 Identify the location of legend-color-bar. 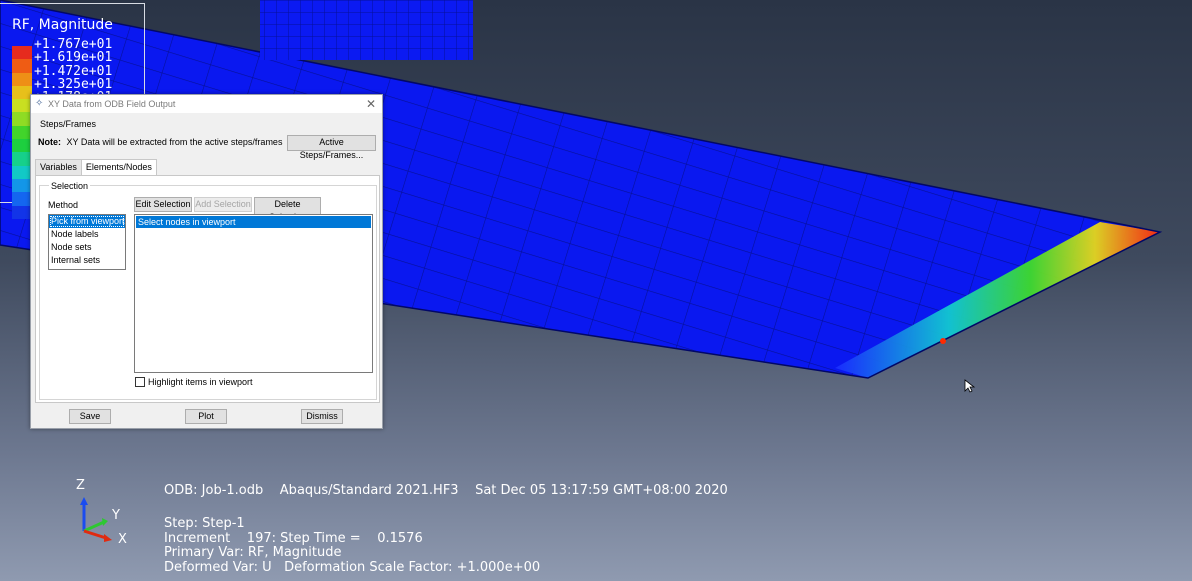
(22, 132).